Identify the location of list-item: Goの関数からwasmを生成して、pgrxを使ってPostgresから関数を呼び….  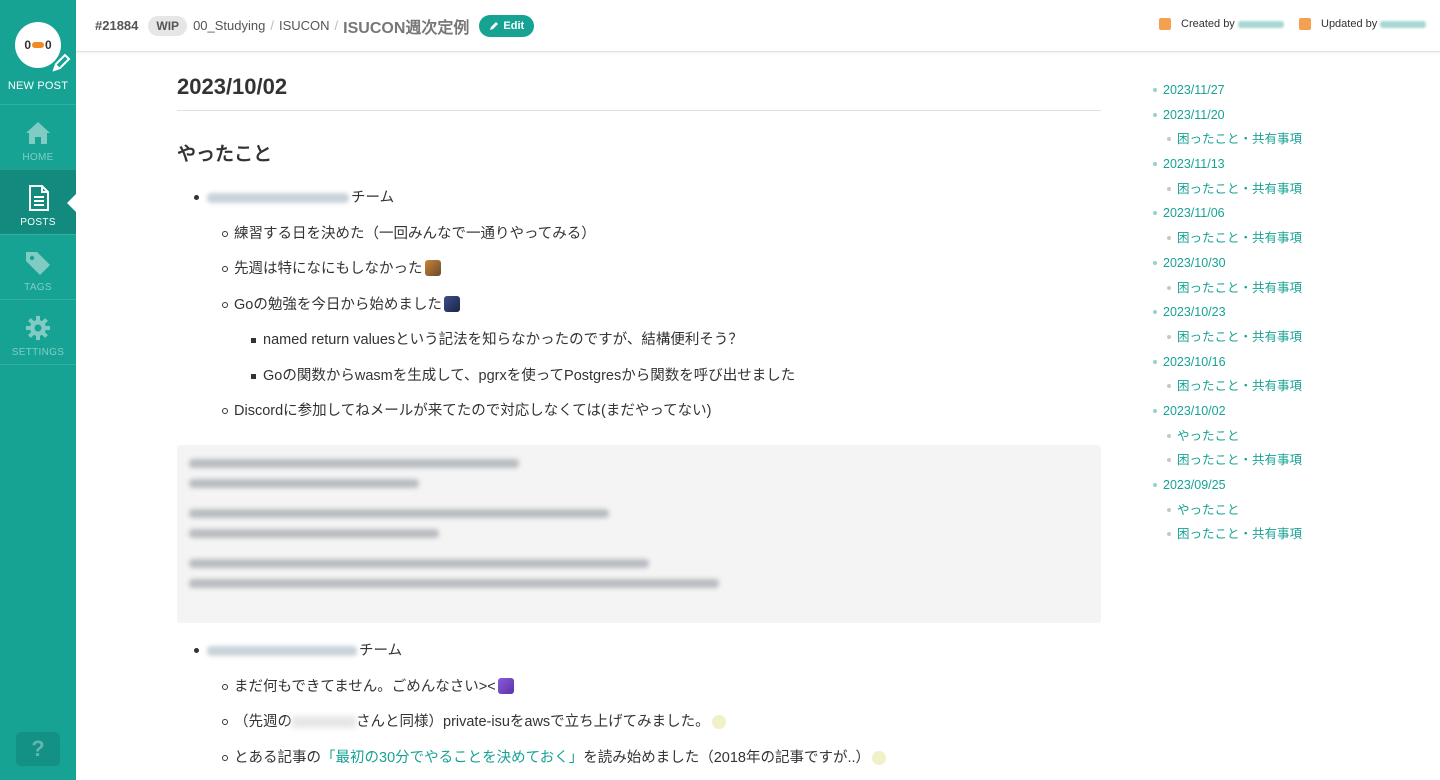
(639, 384).